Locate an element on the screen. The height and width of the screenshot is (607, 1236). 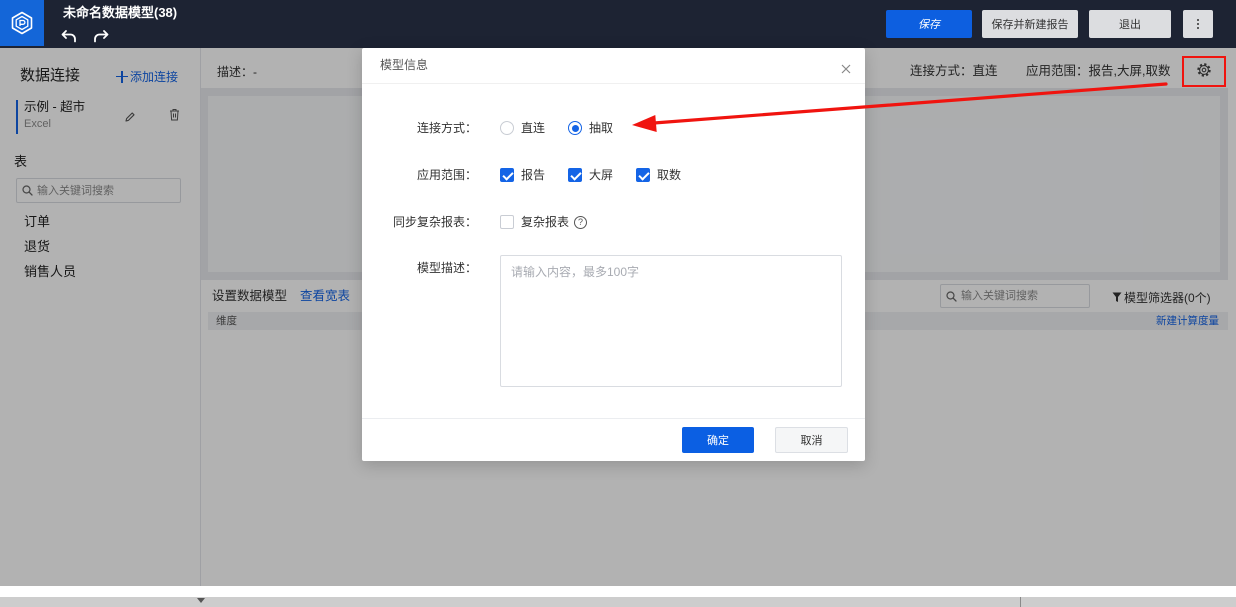
save-and-new-report-button: 保存并新建报告 is located at coordinates (1030, 24).